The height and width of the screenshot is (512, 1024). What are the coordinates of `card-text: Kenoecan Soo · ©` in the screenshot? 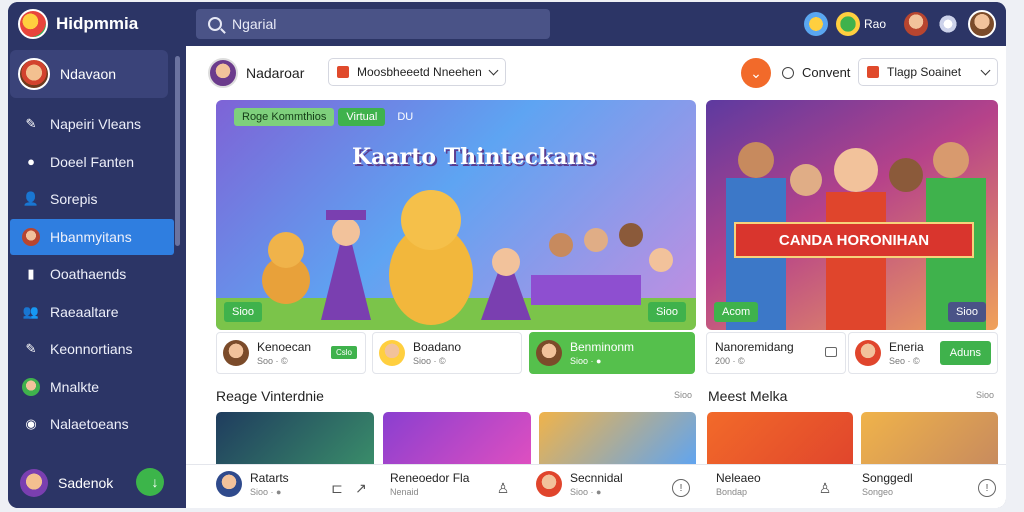 It's located at (284, 353).